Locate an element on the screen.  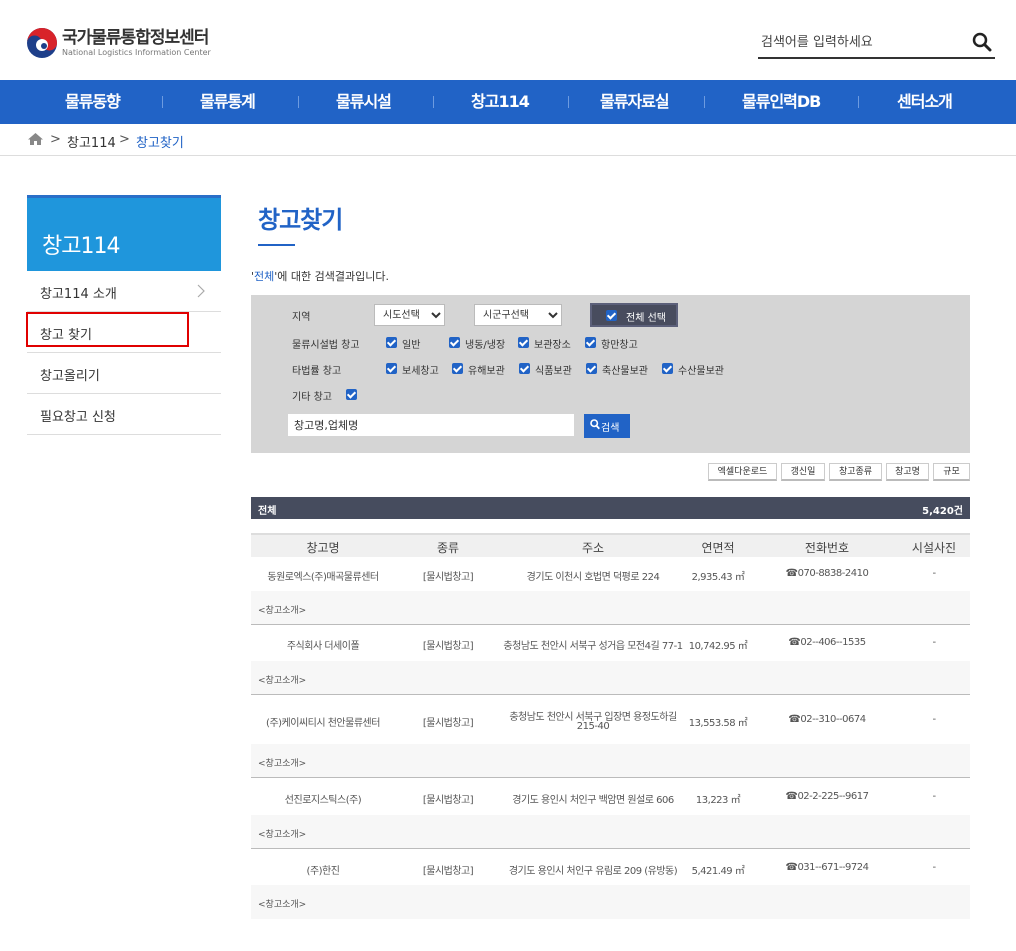
title-underline is located at coordinates (276, 245).